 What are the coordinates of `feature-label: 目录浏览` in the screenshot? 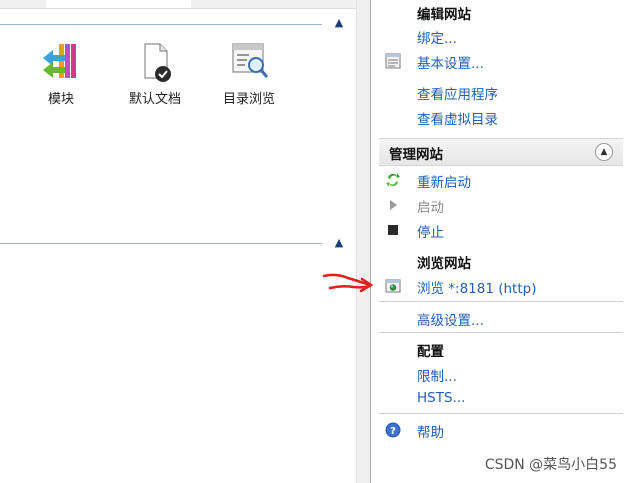 It's located at (248, 99).